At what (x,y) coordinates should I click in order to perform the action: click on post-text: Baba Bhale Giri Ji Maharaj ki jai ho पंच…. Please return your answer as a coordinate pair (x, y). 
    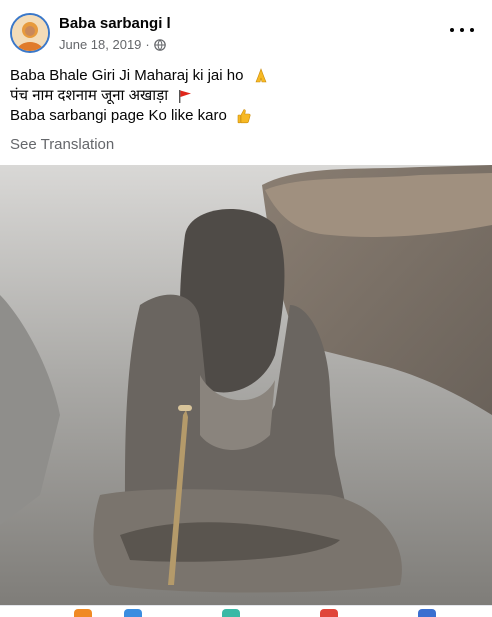
    Looking at the image, I should click on (139, 96).